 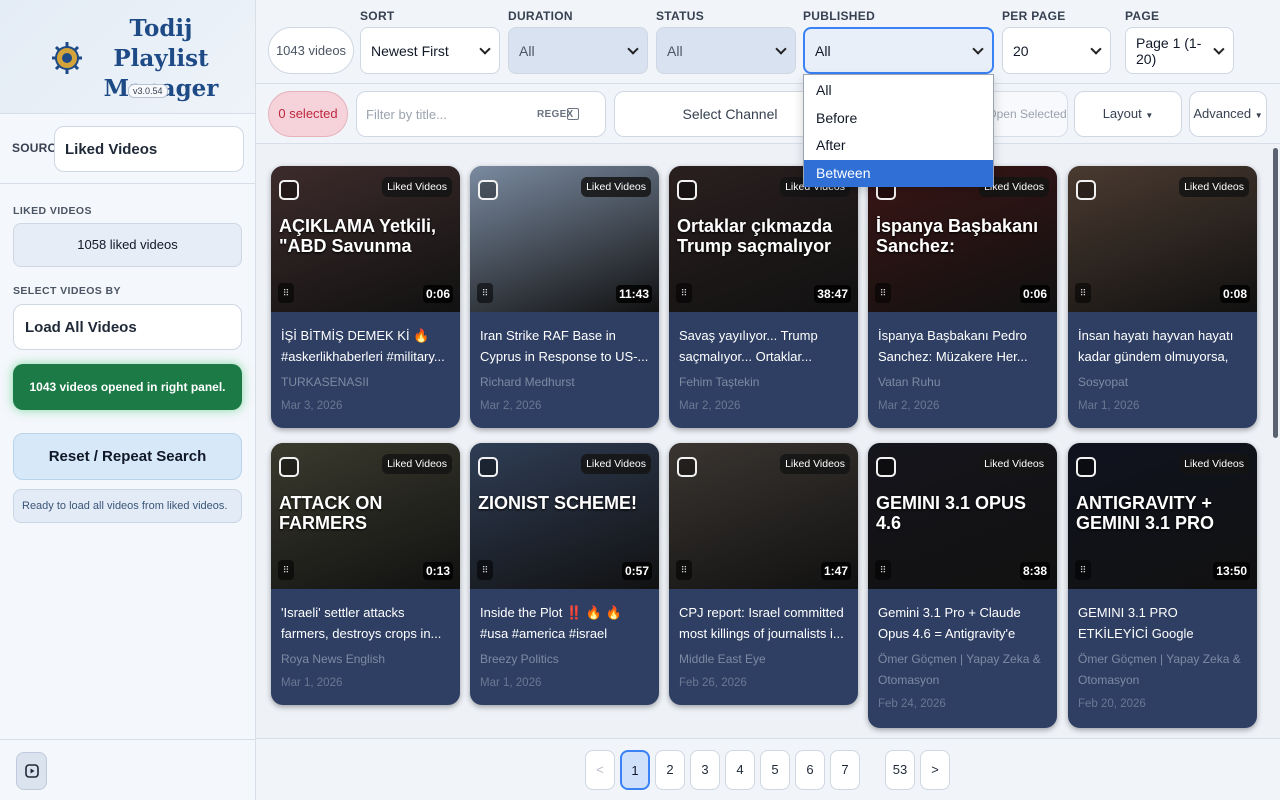 What do you see at coordinates (898, 50) in the screenshot?
I see `published-select: All` at bounding box center [898, 50].